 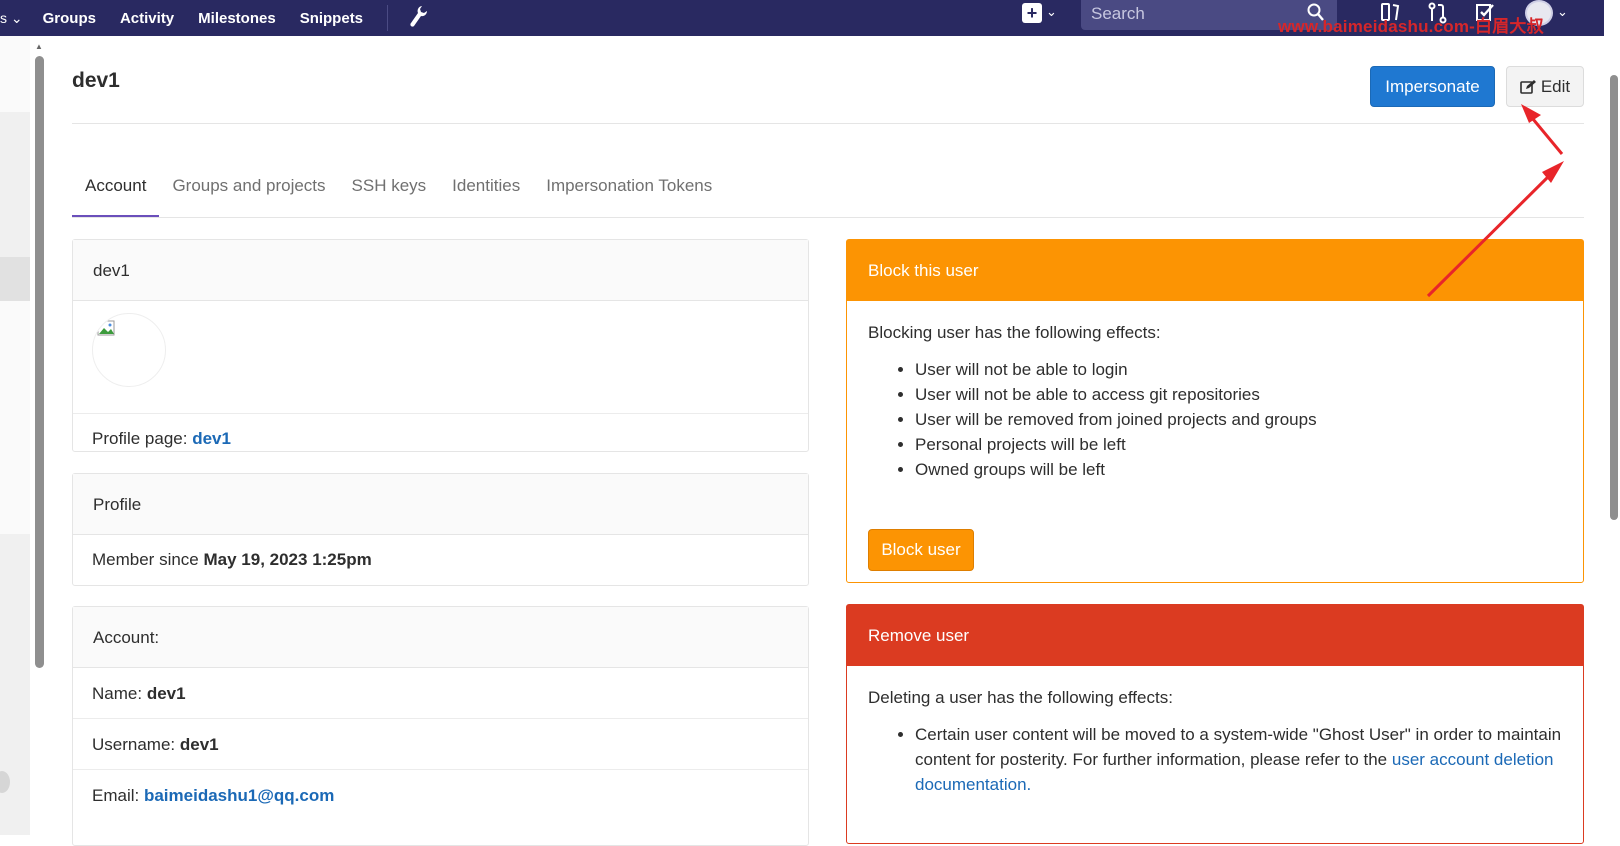 I want to click on annotation-arrow, so click(x=1545, y=133).